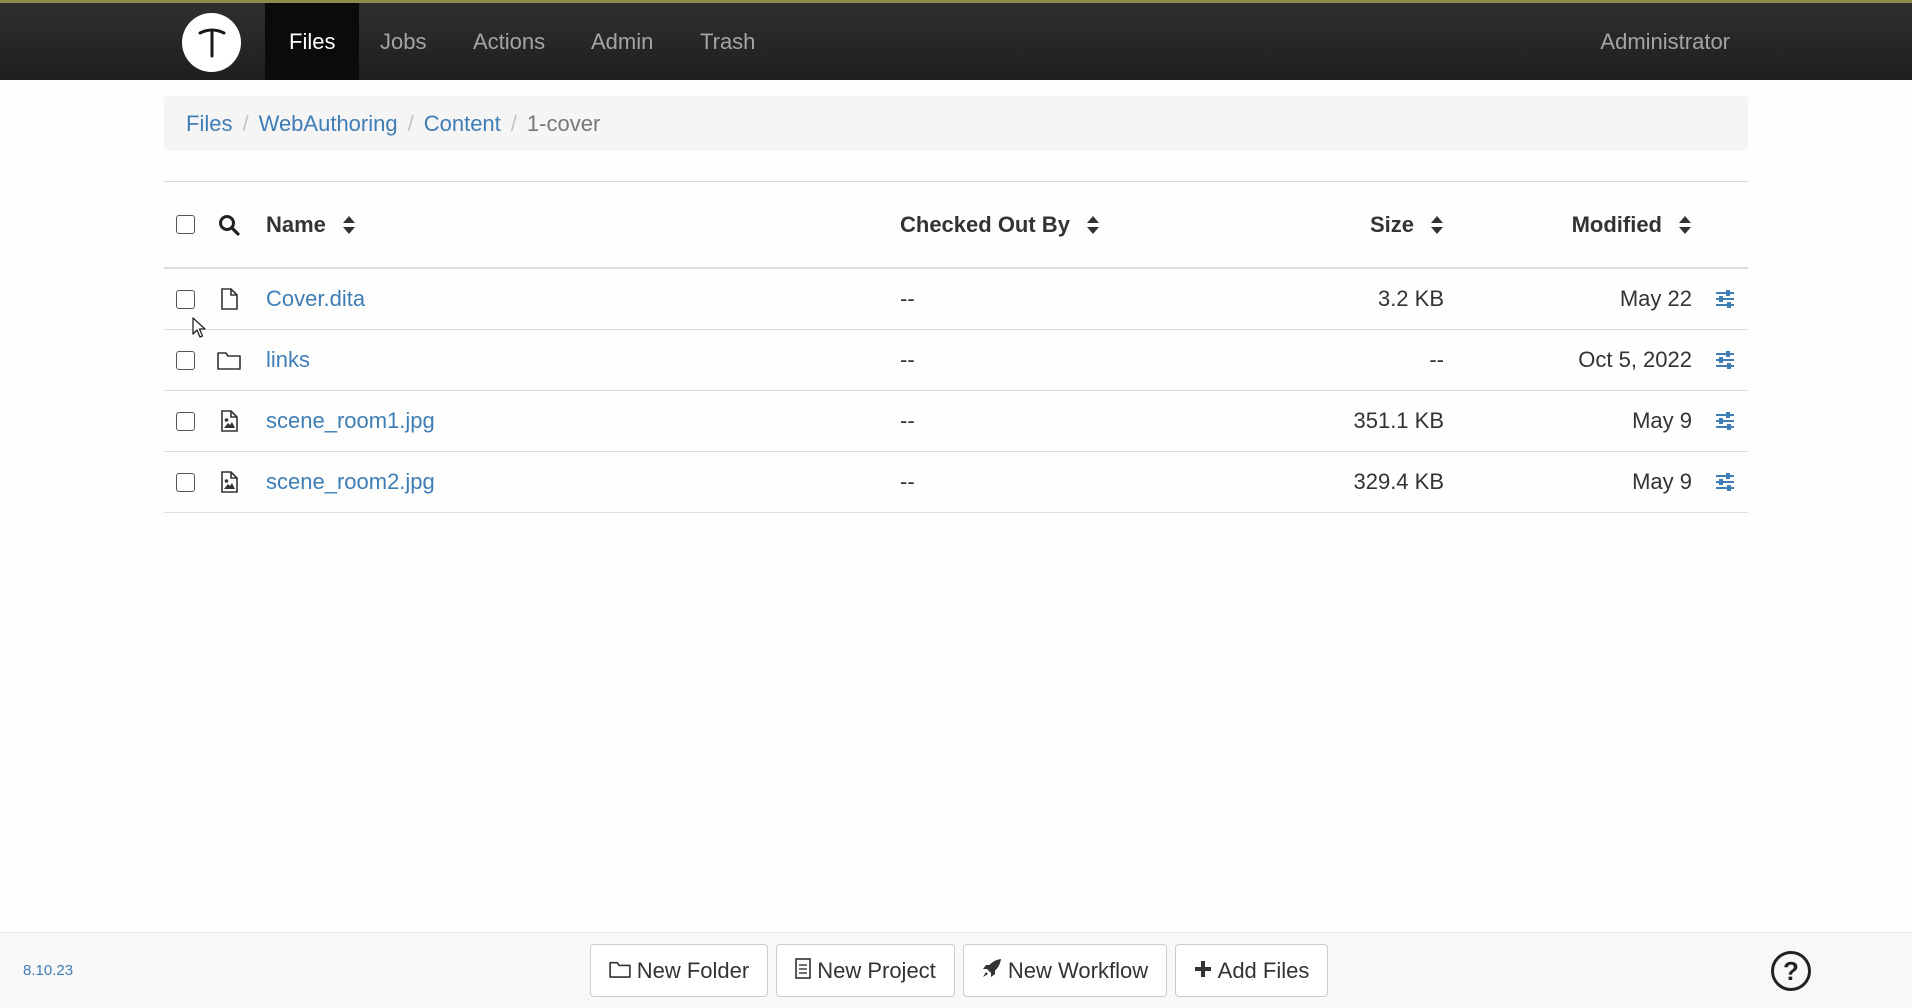  Describe the element at coordinates (1391, 224) in the screenshot. I see `column-header-size-label: Size` at that location.